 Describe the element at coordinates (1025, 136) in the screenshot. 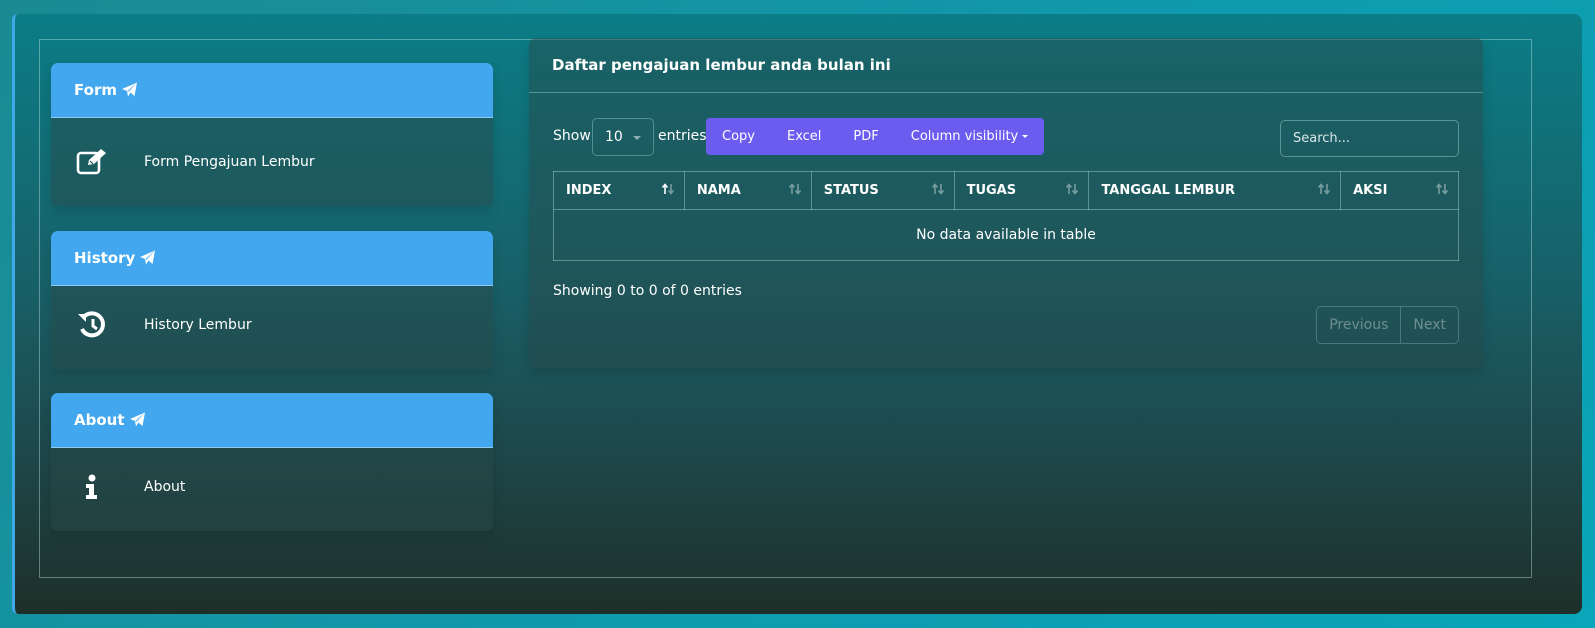

I see `caret-down-icon` at that location.